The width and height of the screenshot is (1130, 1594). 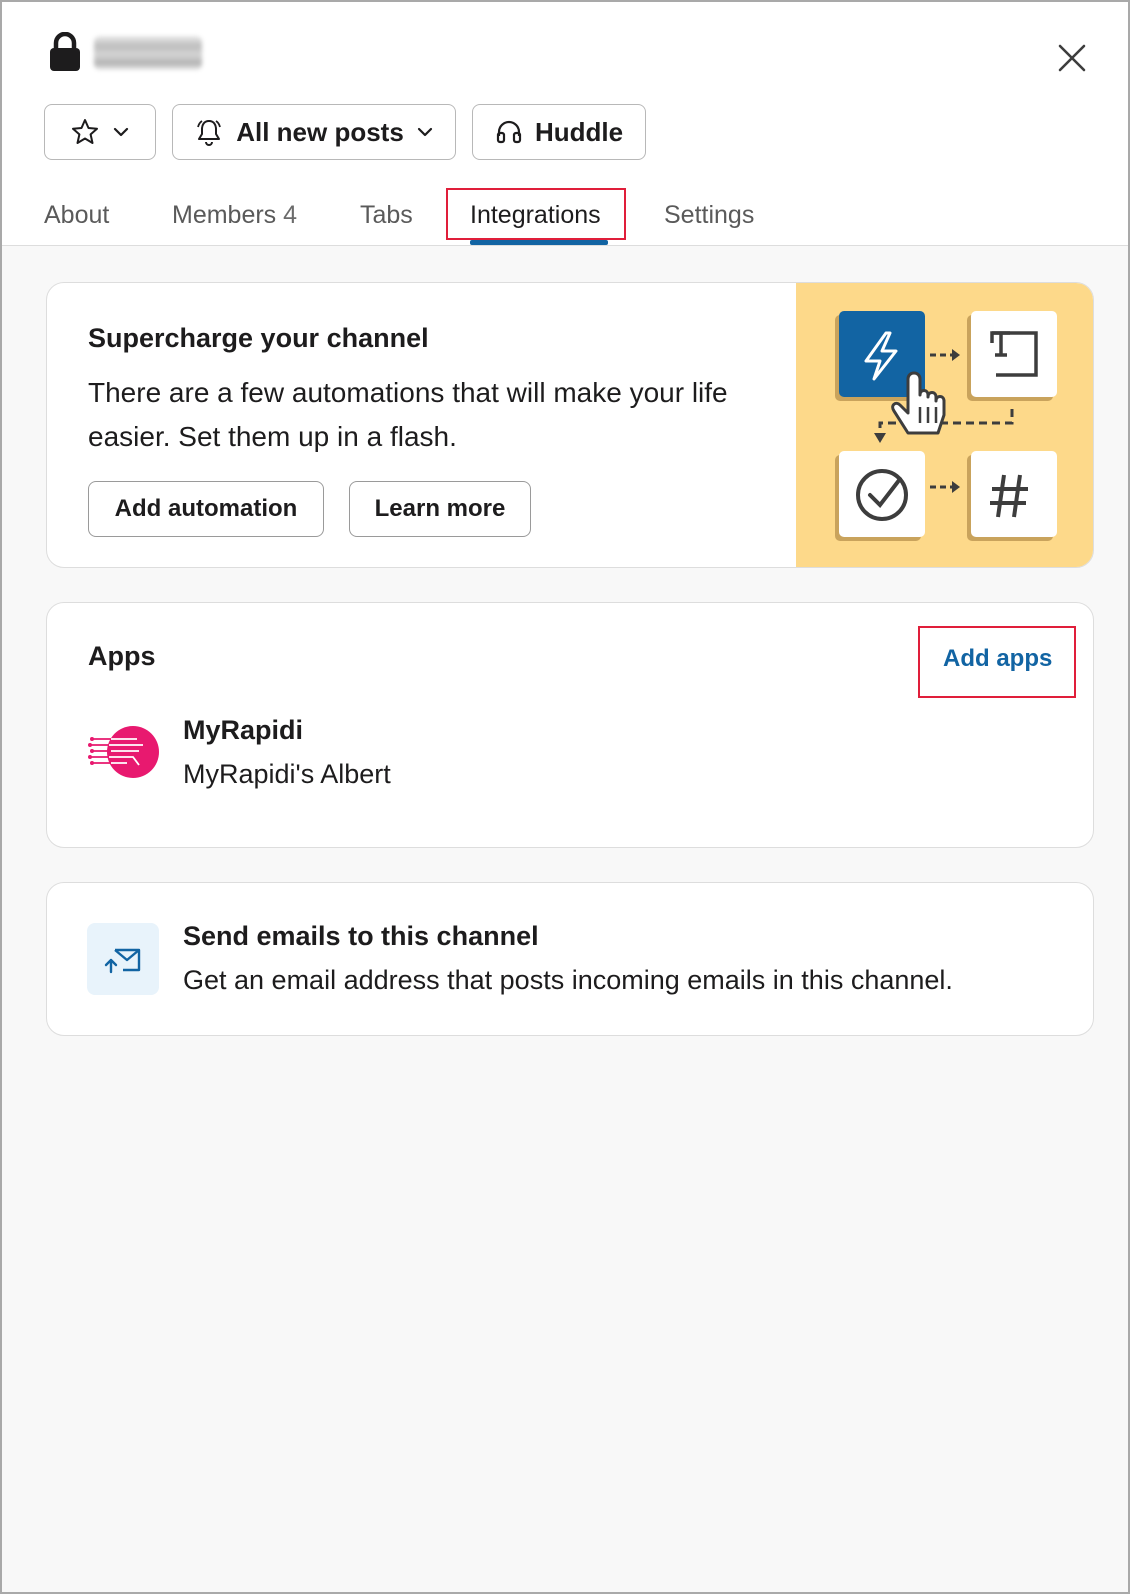 I want to click on email-forward-icon, so click(x=122, y=961).